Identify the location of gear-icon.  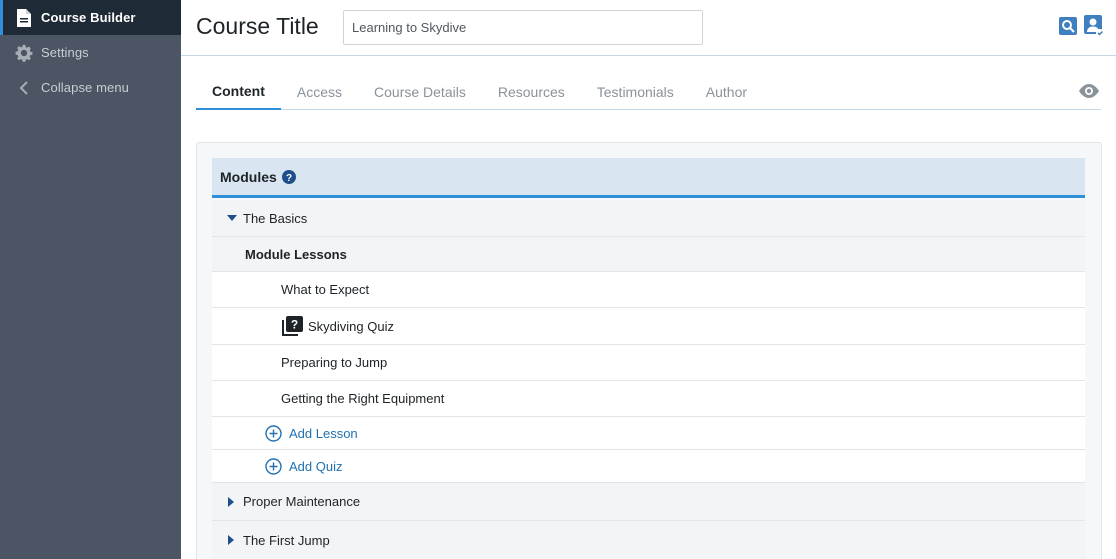
(24, 53).